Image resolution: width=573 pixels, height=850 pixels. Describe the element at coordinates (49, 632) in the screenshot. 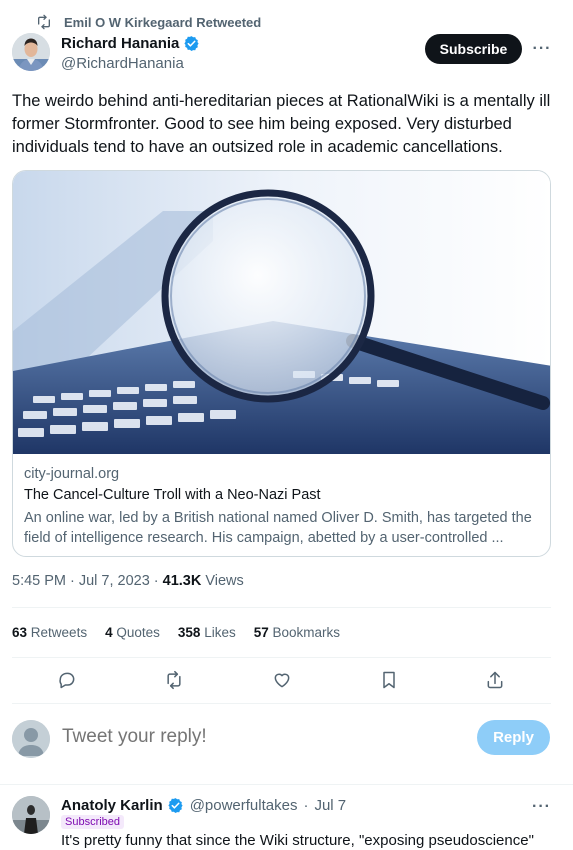

I see `stat-retweets: 63 Retweets` at that location.